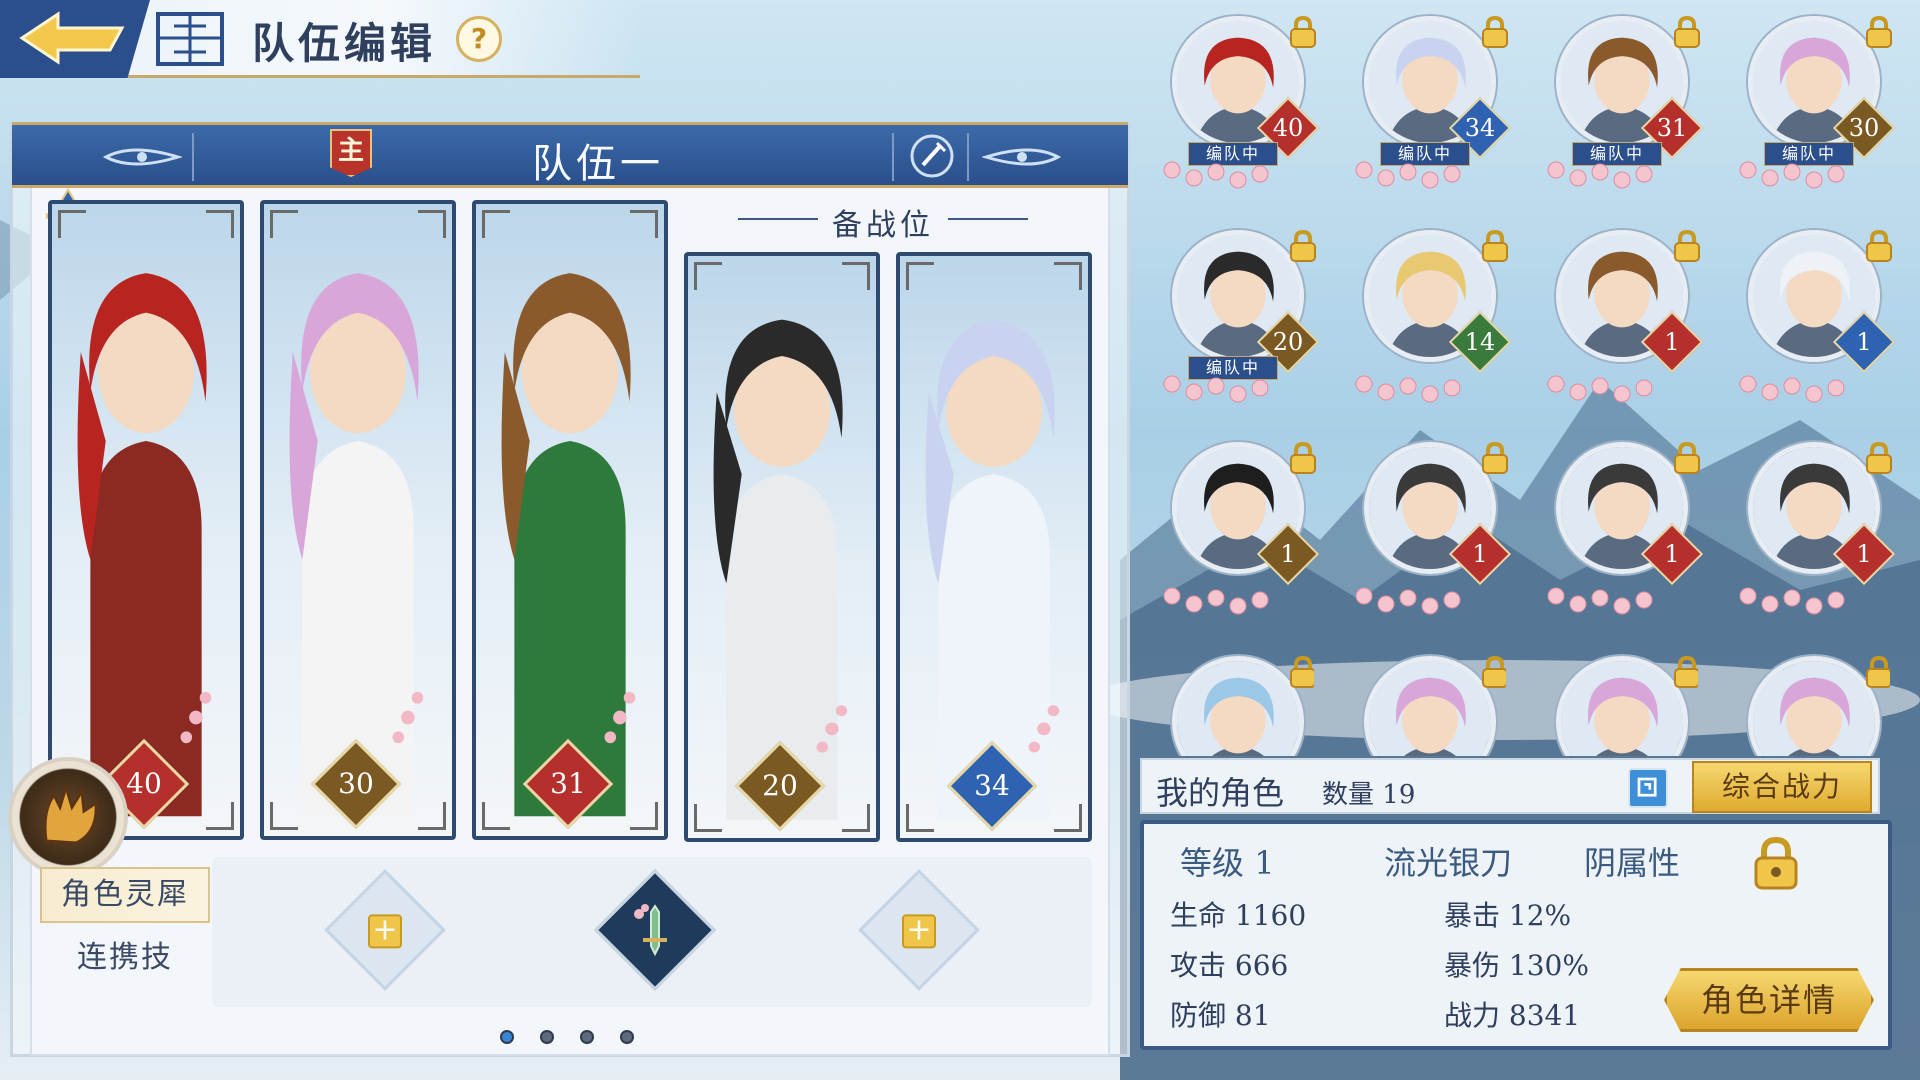 This screenshot has height=1080, width=1920. Describe the element at coordinates (570, 520) in the screenshot. I see `team-card: 31` at that location.